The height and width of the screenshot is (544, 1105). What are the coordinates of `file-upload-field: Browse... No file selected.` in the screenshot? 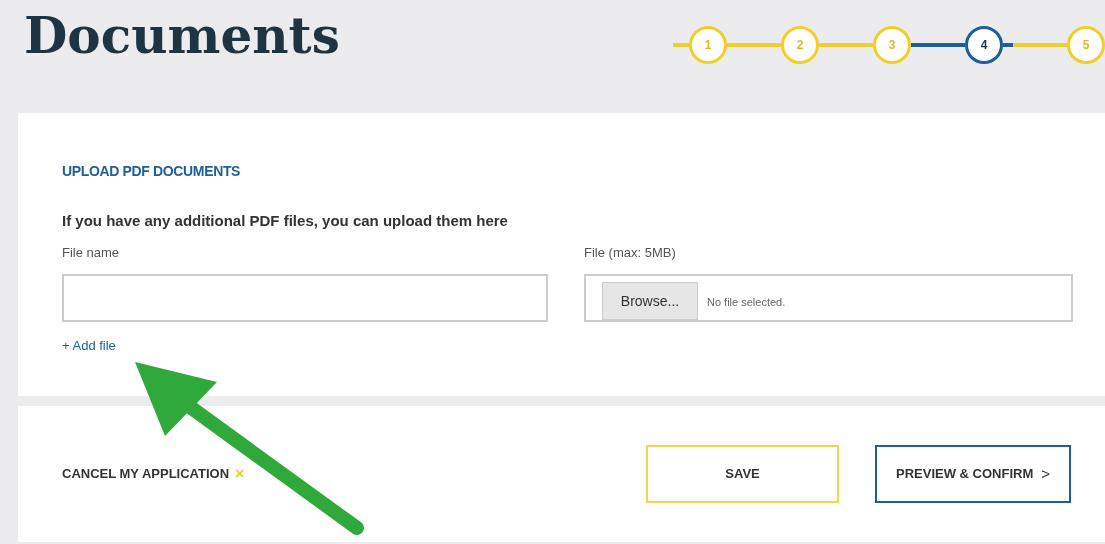 It's located at (828, 298).